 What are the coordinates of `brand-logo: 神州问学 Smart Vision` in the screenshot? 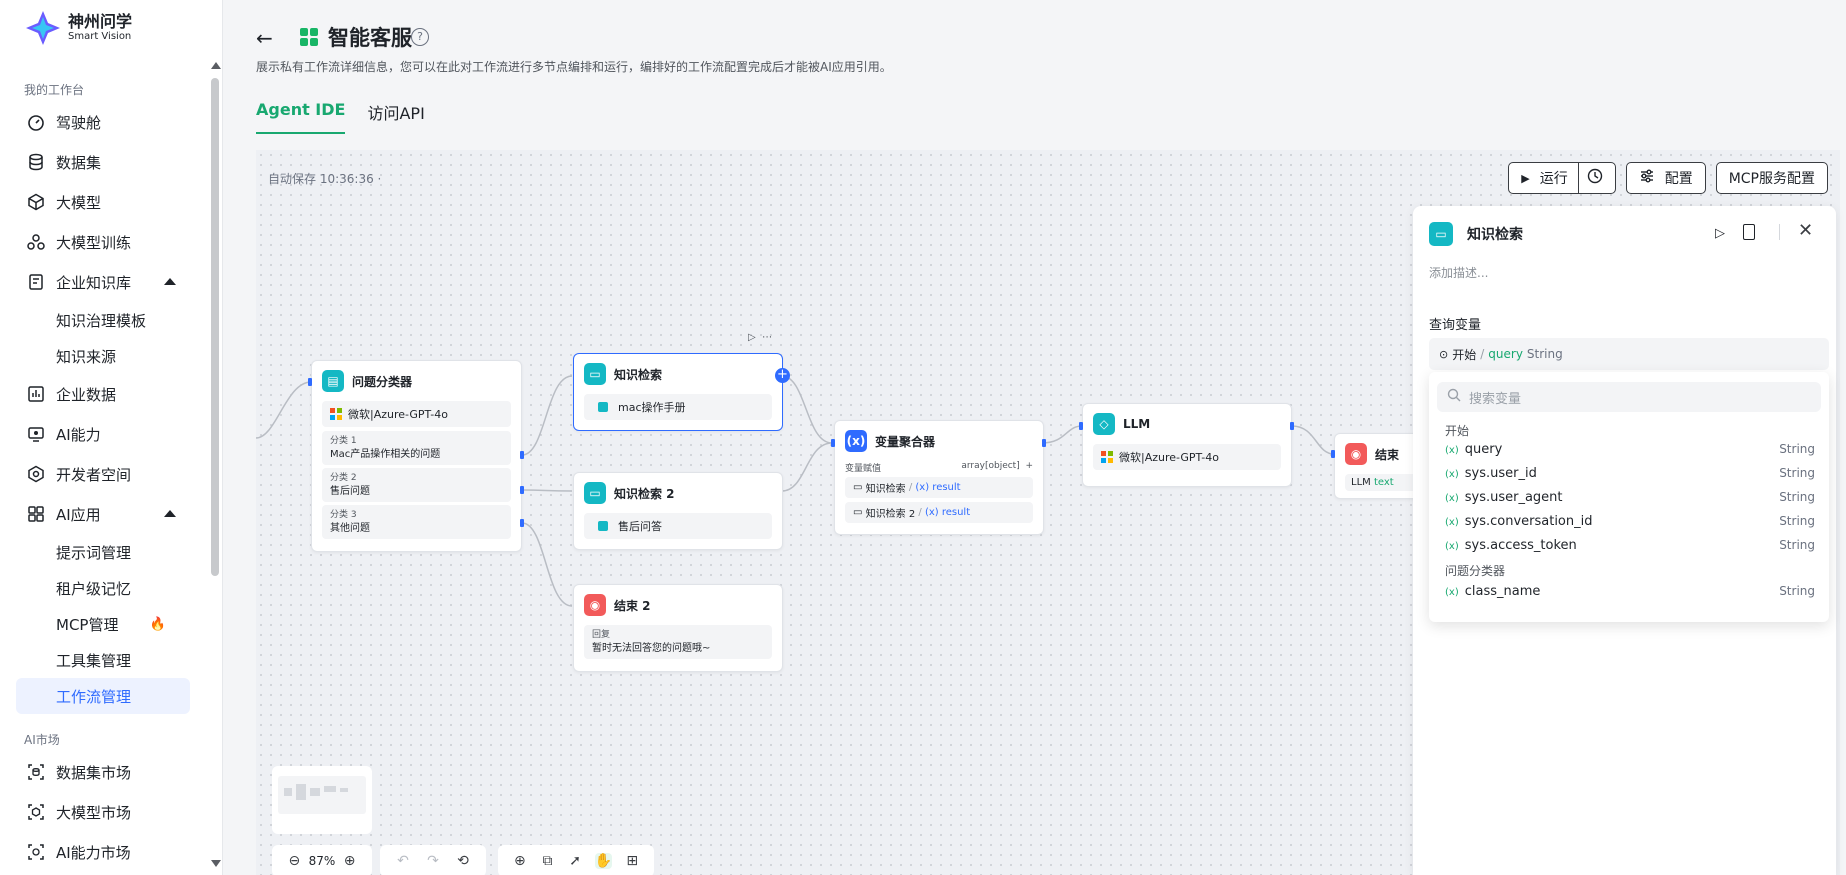 It's located at (78, 28).